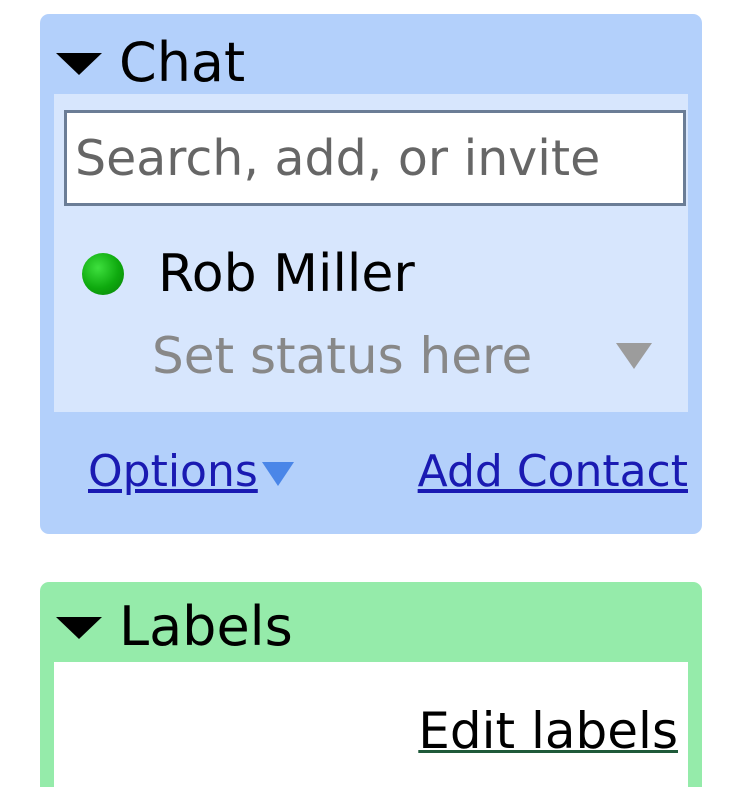 This screenshot has width=729, height=787. What do you see at coordinates (173, 472) in the screenshot?
I see `options-label: Options` at bounding box center [173, 472].